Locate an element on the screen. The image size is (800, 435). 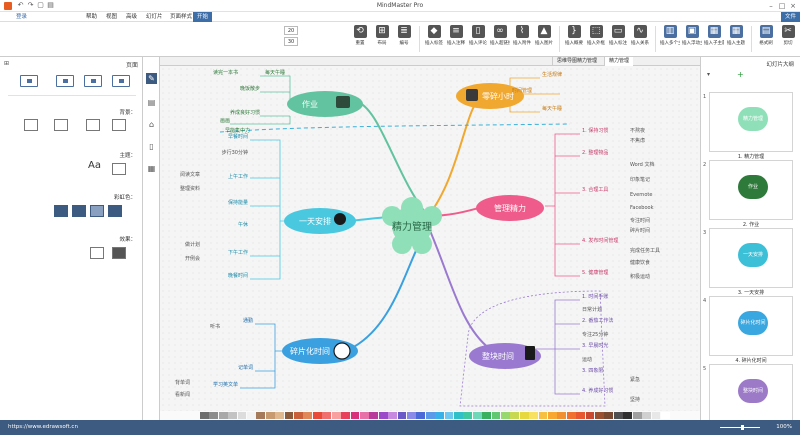
subtopic-spare2: 时间管理 is located at coordinates (522, 90).